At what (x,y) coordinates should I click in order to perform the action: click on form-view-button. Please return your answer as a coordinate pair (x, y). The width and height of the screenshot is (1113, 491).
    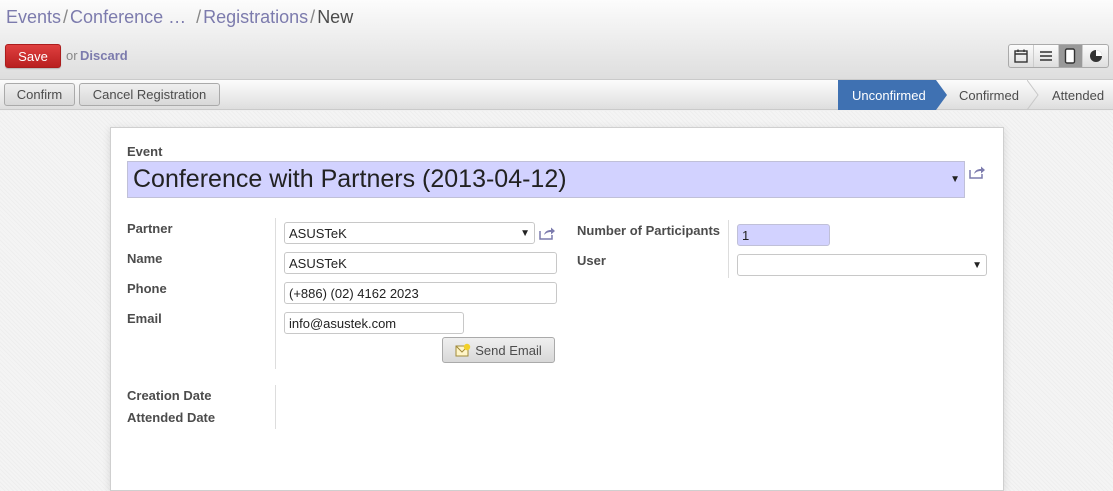
    Looking at the image, I should click on (1071, 56).